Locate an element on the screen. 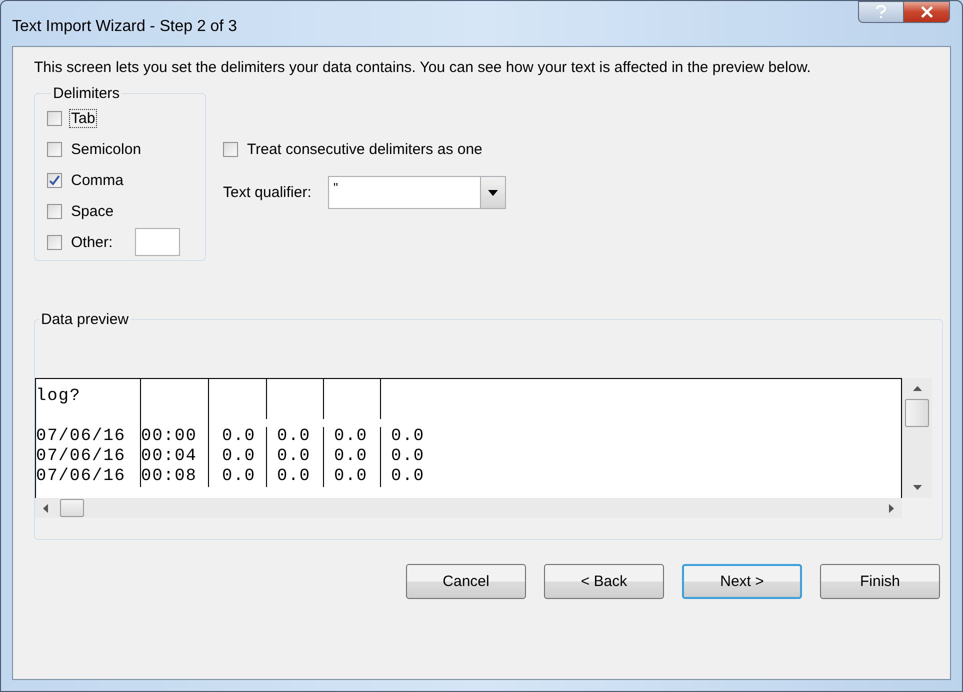 The image size is (963, 692). checkbox-label: Treat consecutive delimiters as one is located at coordinates (364, 149).